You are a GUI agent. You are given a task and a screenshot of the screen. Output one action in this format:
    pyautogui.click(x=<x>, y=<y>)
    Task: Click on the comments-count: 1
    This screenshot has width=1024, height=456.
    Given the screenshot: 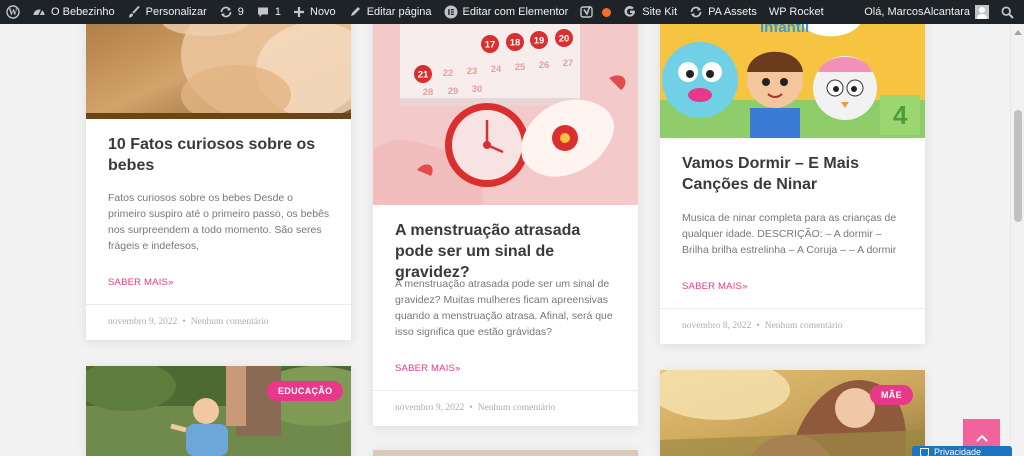 What is the action you would take?
    pyautogui.click(x=277, y=12)
    